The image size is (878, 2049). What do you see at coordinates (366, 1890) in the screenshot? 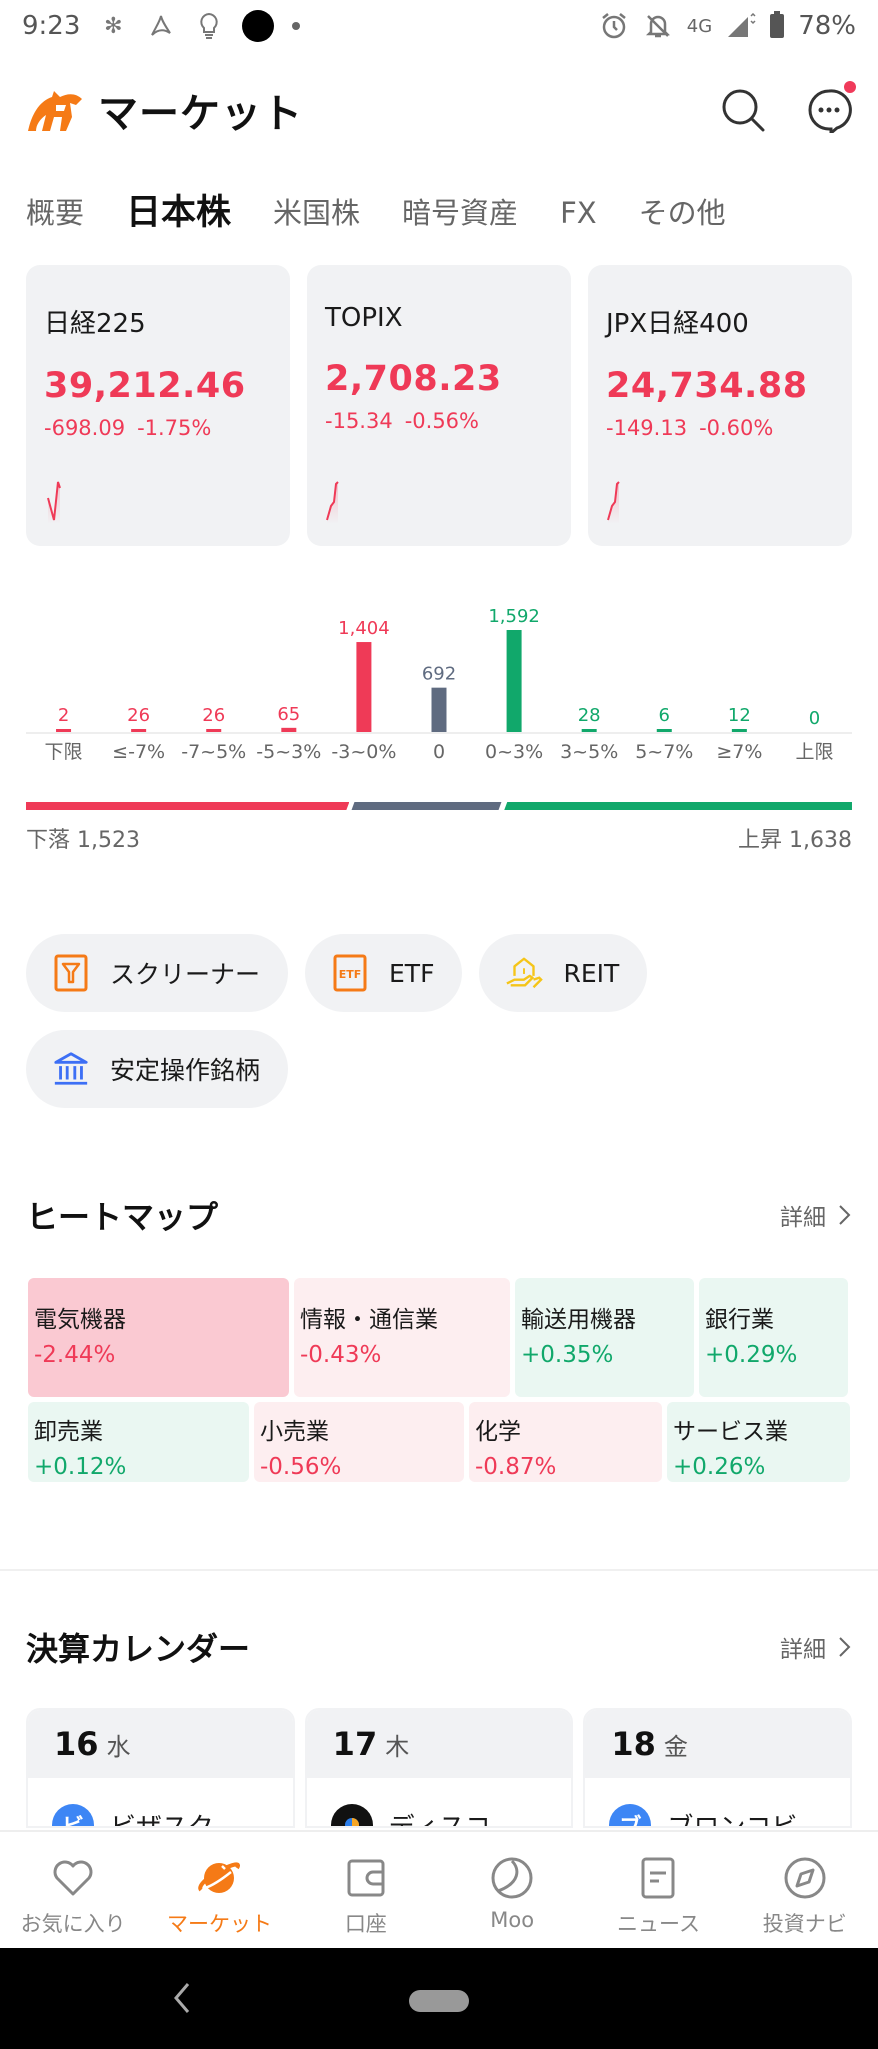
I see `nav-account: 口座` at bounding box center [366, 1890].